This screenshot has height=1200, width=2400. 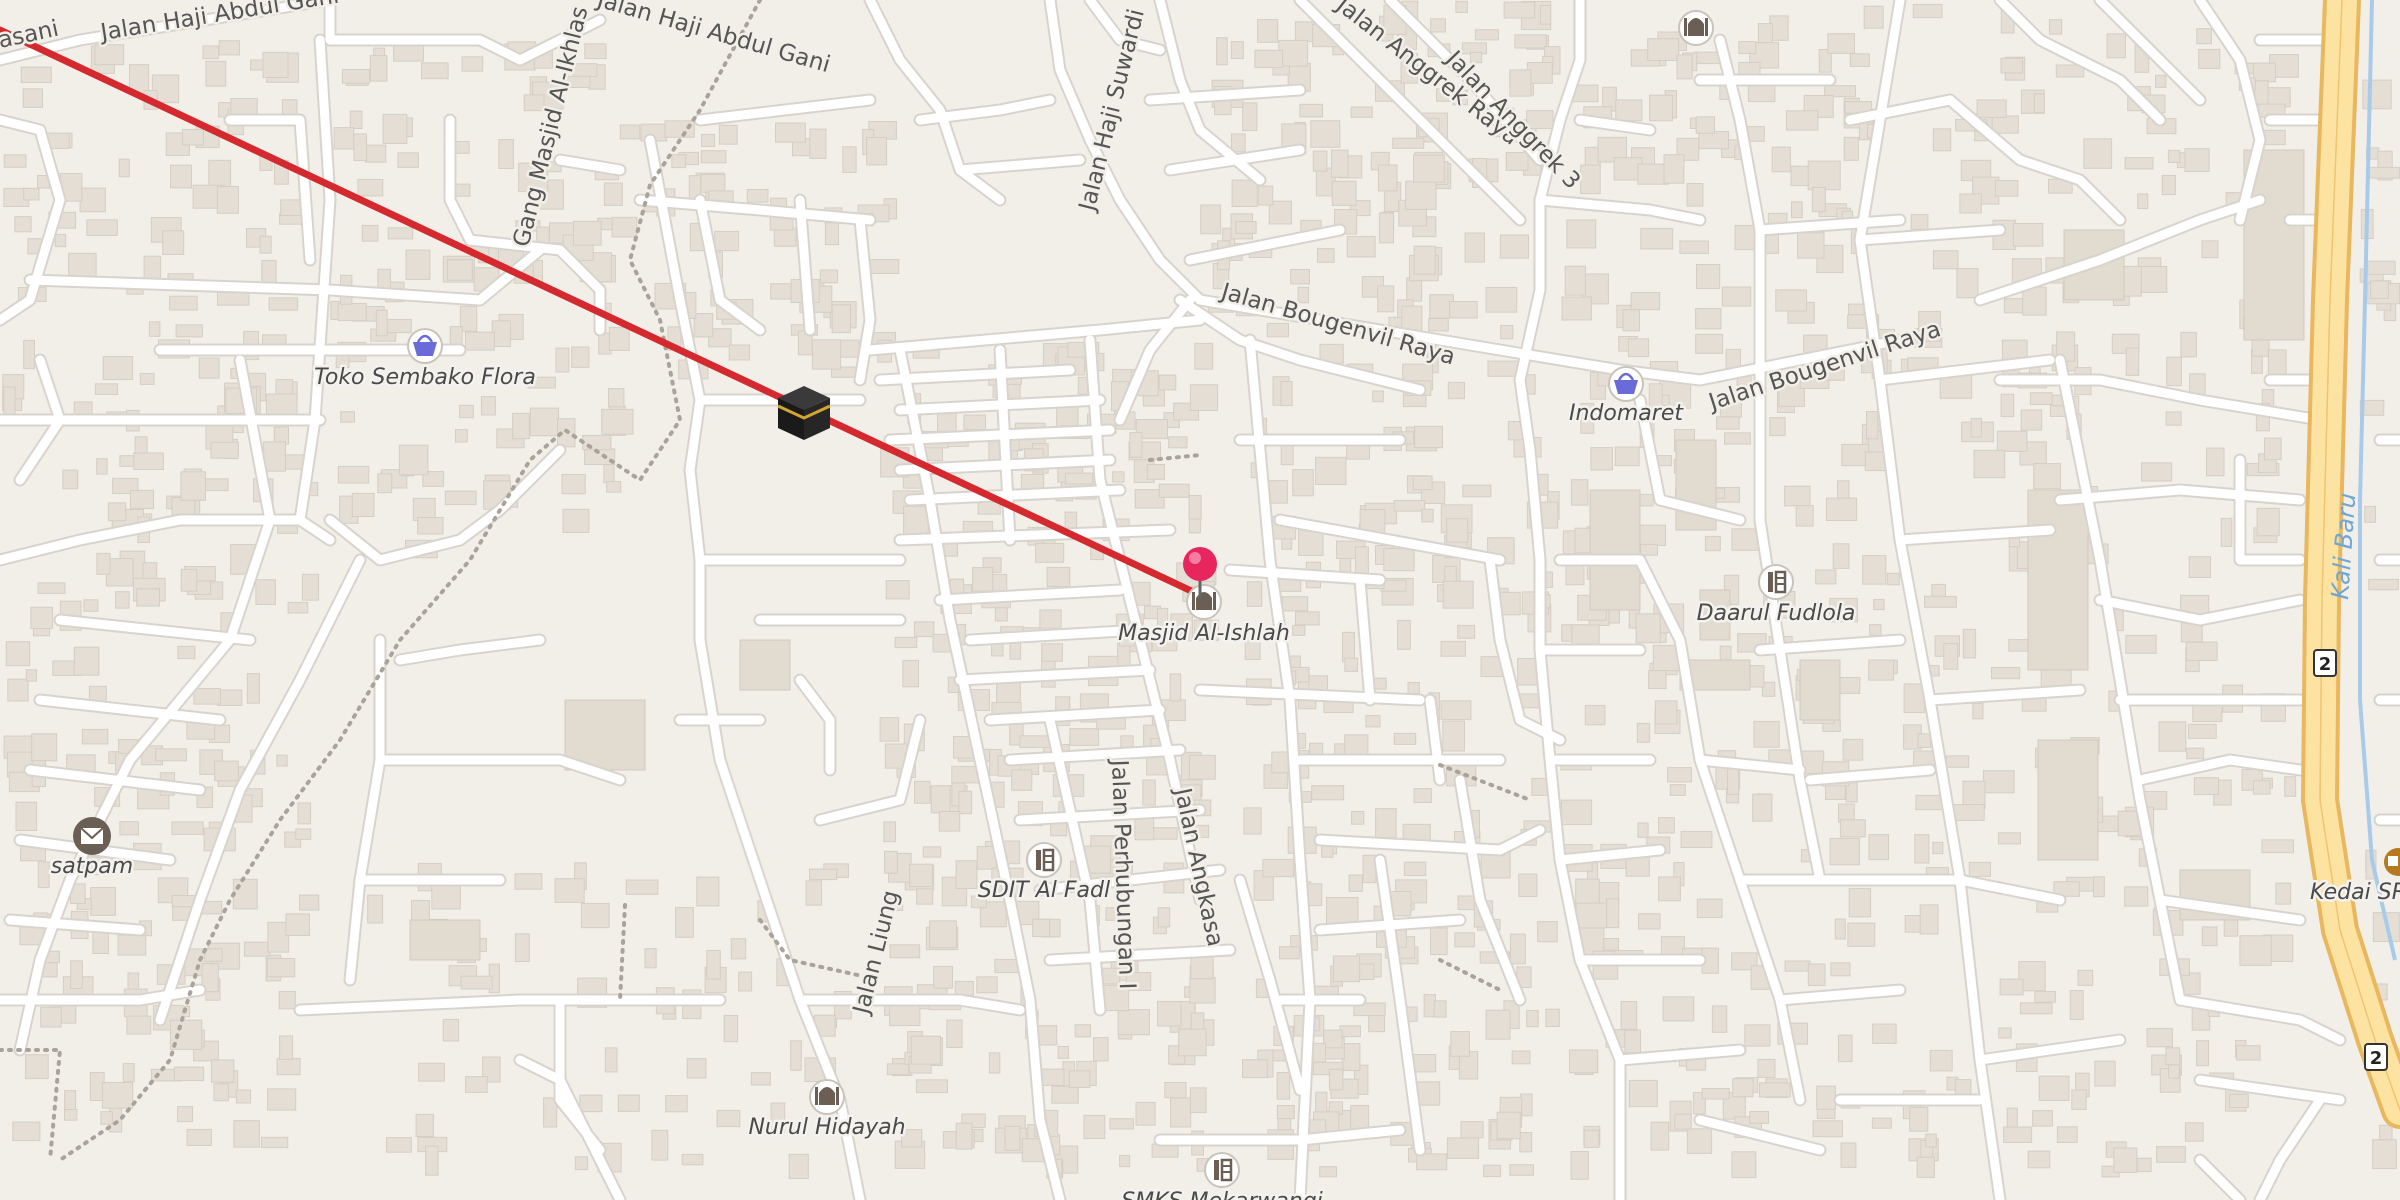 I want to click on svg-text: 2, so click(x=2325, y=664).